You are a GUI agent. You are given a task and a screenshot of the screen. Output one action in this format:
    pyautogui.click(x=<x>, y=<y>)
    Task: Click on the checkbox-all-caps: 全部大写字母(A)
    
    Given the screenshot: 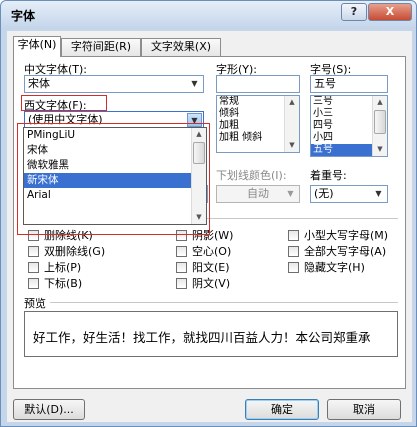 What is the action you would take?
    pyautogui.click(x=337, y=251)
    